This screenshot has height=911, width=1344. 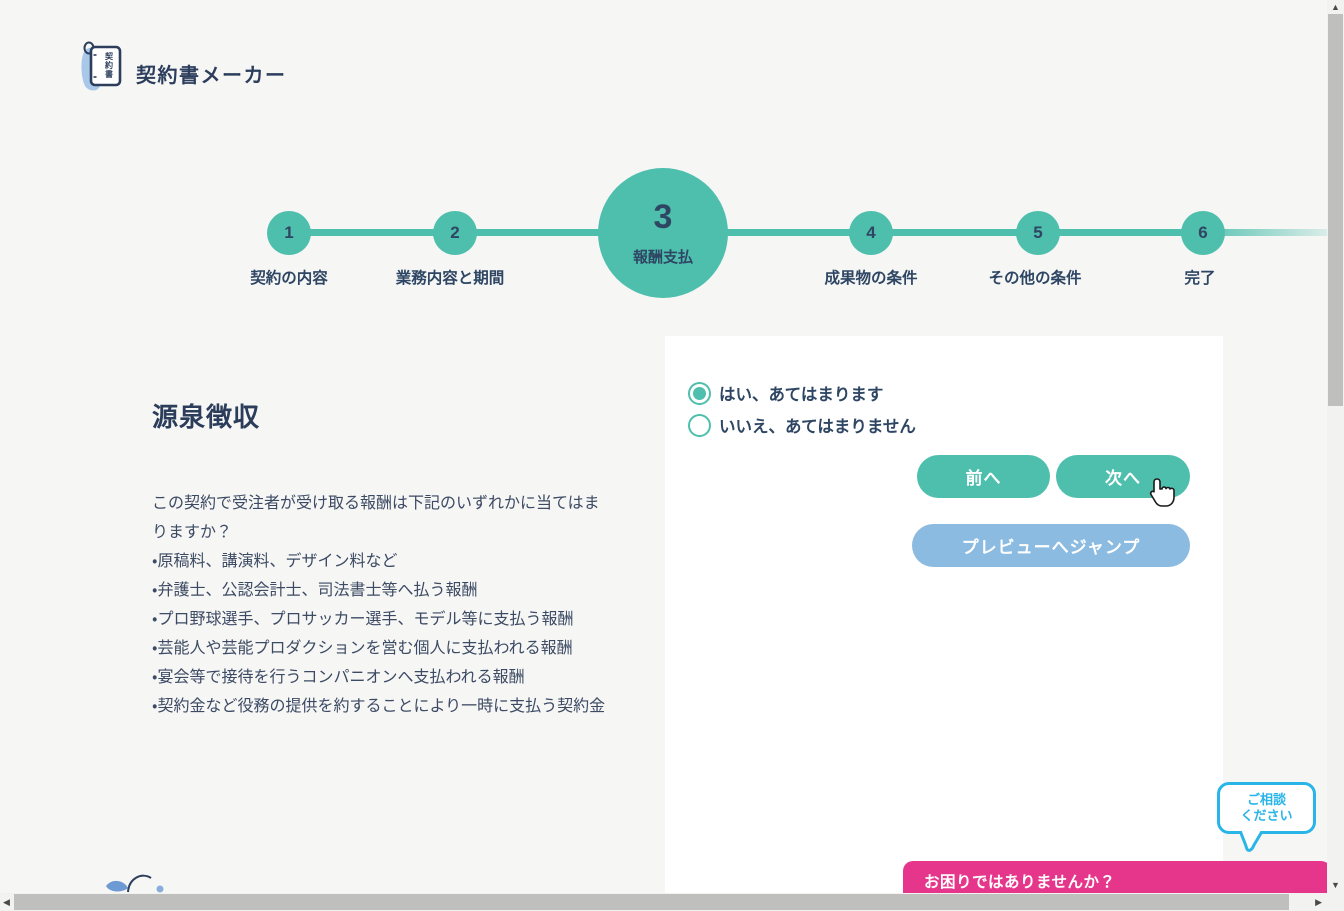 What do you see at coordinates (101, 68) in the screenshot?
I see `app-logo-icon: 契 約 書` at bounding box center [101, 68].